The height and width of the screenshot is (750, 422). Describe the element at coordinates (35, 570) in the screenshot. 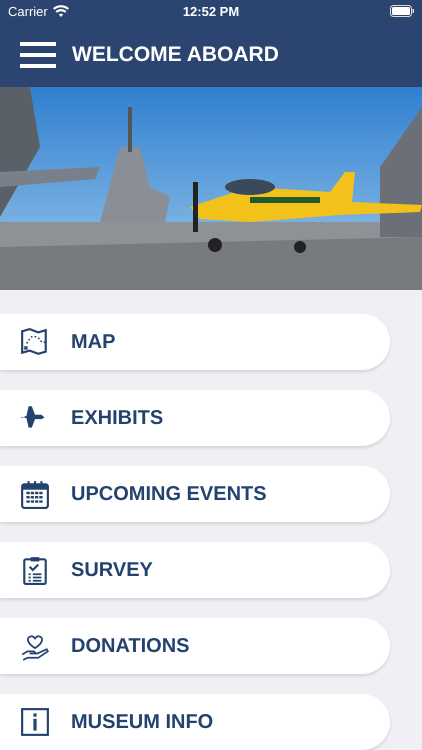

I see `clipboard-icon` at that location.